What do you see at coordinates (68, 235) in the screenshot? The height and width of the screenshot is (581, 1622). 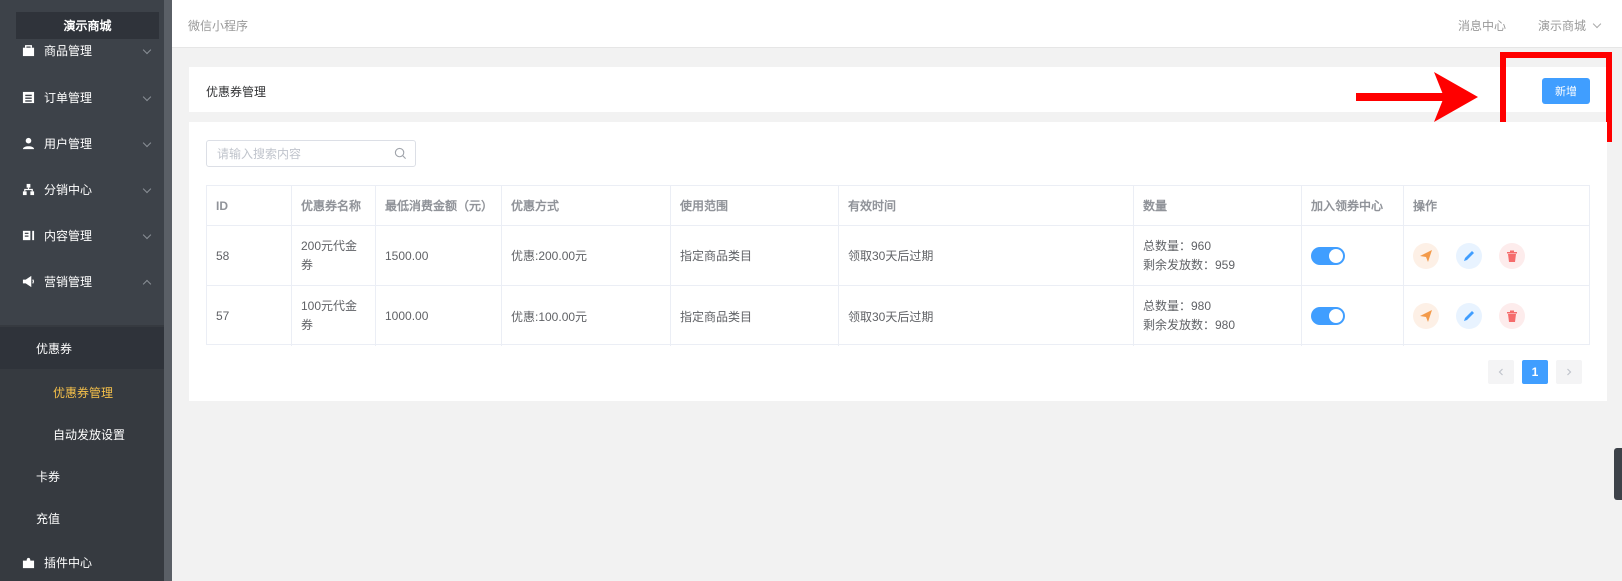 I see `sidebar-item-label: 内容管理` at bounding box center [68, 235].